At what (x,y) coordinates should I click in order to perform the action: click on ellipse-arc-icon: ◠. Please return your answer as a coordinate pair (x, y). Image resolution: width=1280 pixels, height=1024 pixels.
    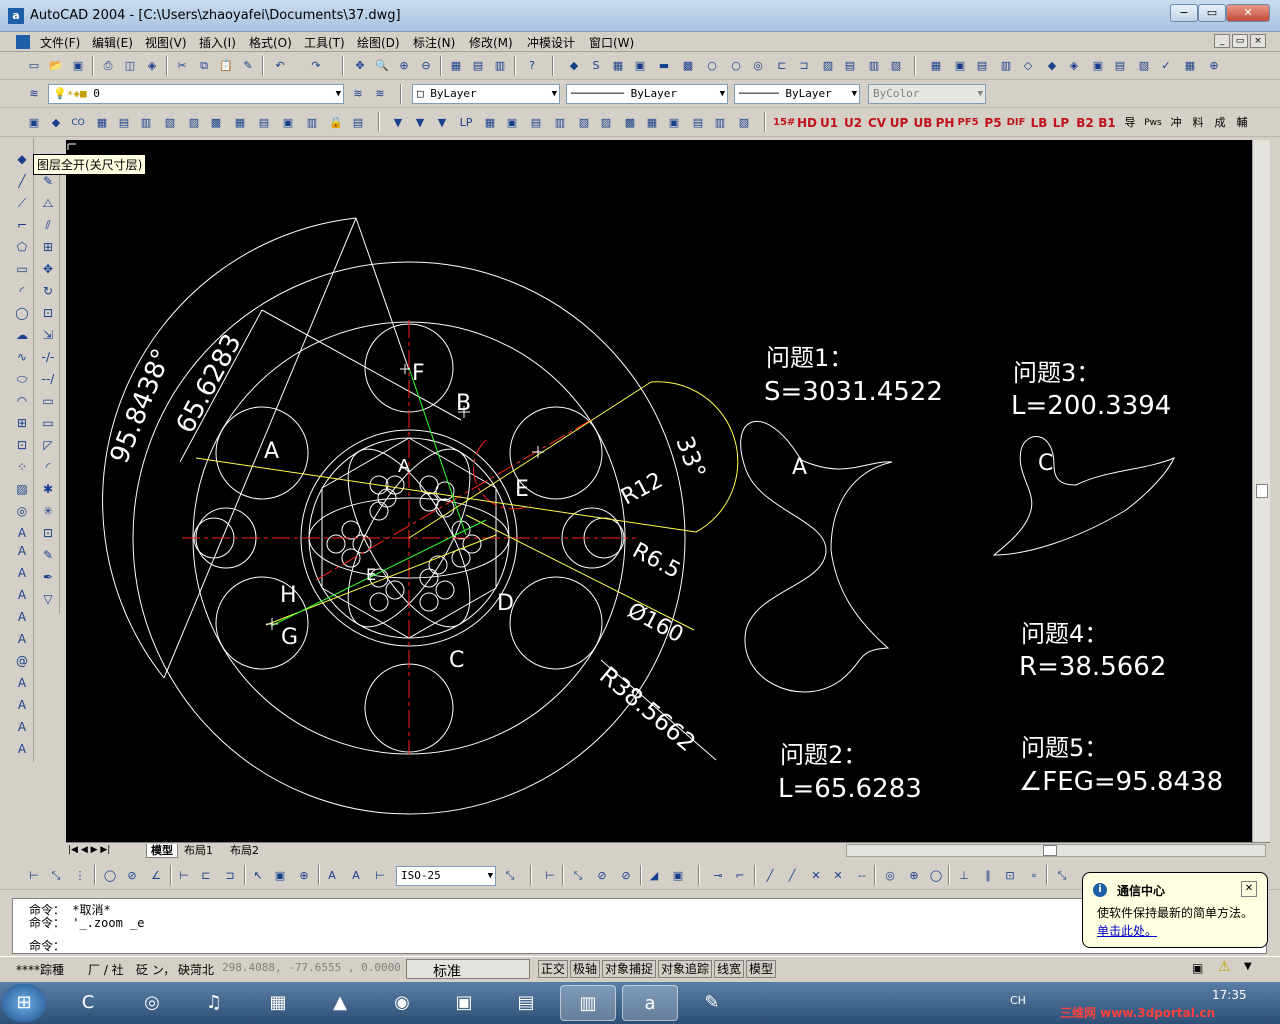
    Looking at the image, I should click on (22, 401).